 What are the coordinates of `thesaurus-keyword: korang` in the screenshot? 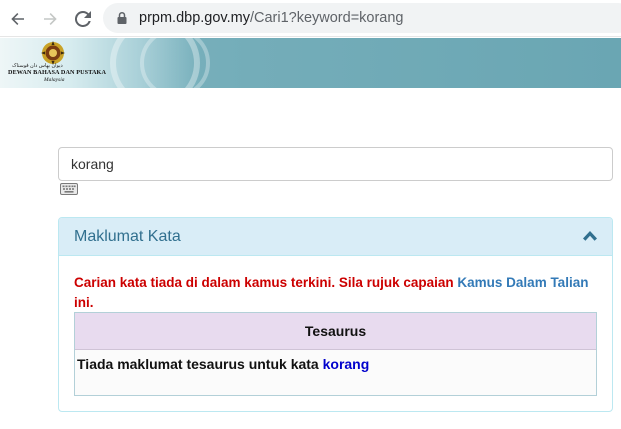 It's located at (346, 364).